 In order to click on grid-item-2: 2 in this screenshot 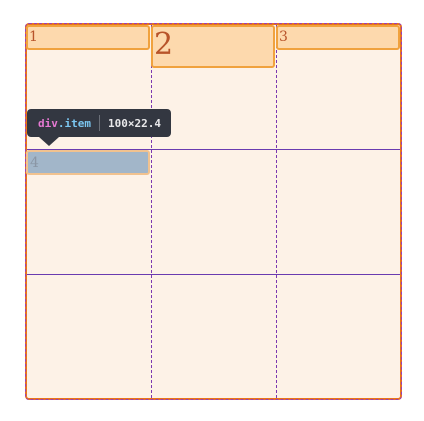, I will do `click(213, 46)`.